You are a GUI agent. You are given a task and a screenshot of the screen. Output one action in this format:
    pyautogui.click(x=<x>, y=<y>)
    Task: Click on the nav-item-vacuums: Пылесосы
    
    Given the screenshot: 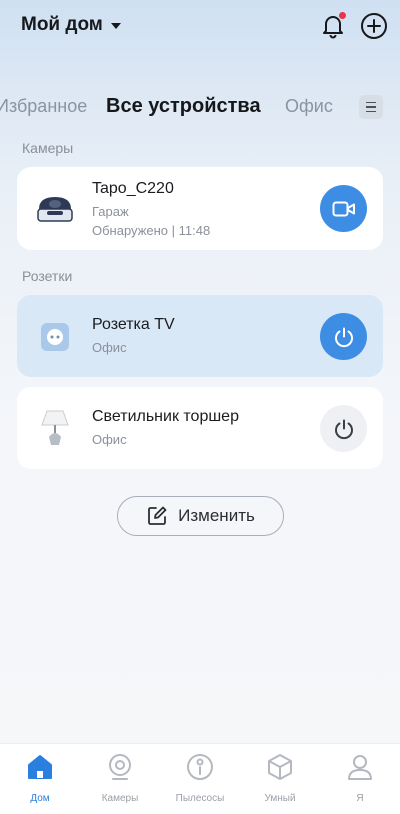 What is the action you would take?
    pyautogui.click(x=200, y=778)
    